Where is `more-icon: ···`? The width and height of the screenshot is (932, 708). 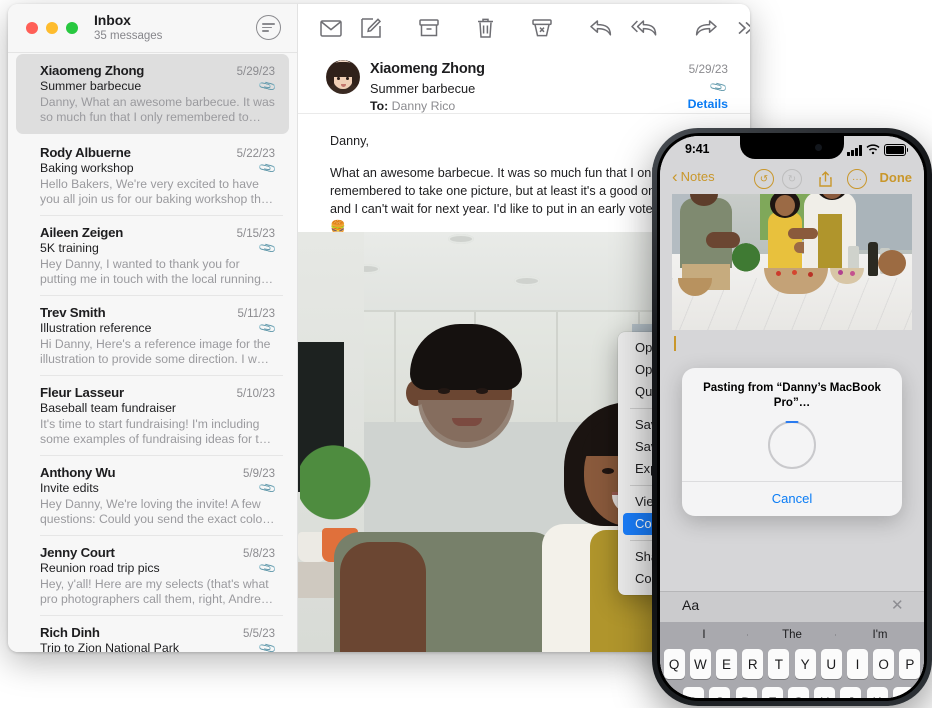
more-icon: ··· is located at coordinates (857, 179).